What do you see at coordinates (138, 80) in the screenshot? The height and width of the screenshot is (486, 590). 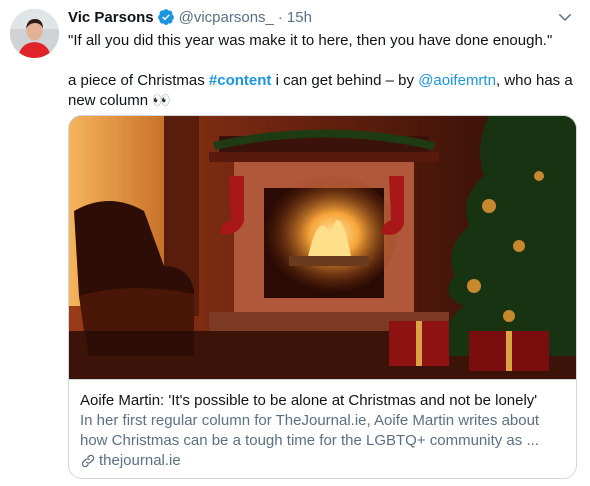 I see `text-segment: a piece of Christmas` at bounding box center [138, 80].